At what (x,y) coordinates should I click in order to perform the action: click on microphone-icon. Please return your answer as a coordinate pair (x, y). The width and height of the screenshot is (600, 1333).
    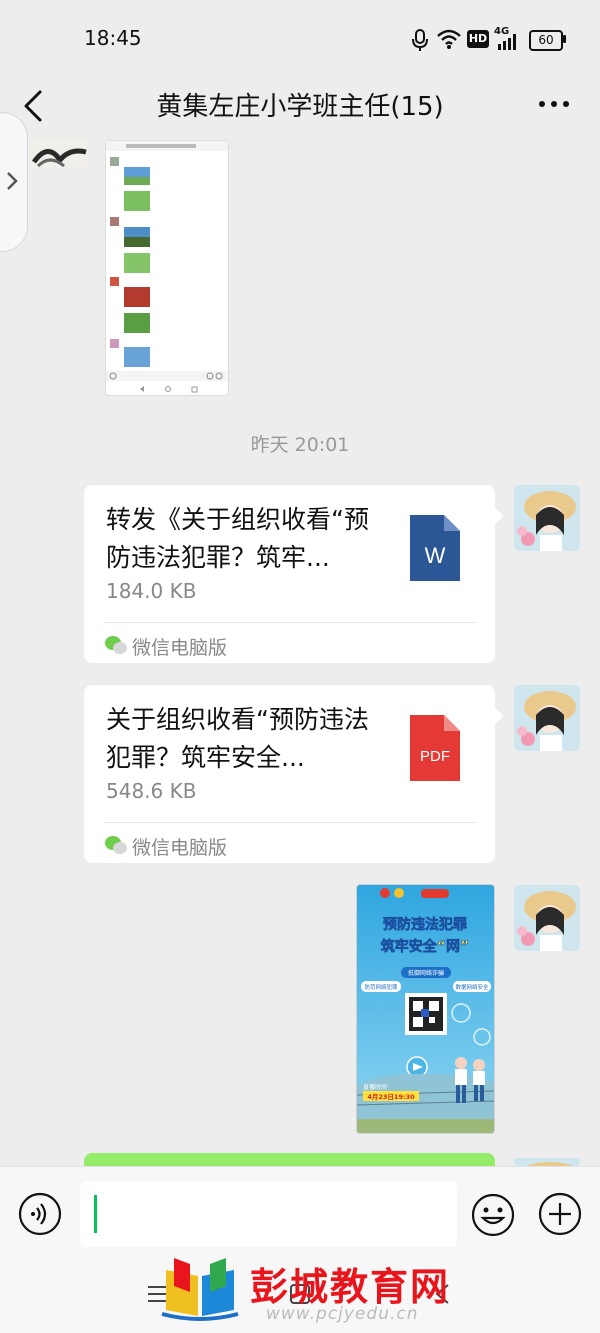
    Looking at the image, I should click on (420, 40).